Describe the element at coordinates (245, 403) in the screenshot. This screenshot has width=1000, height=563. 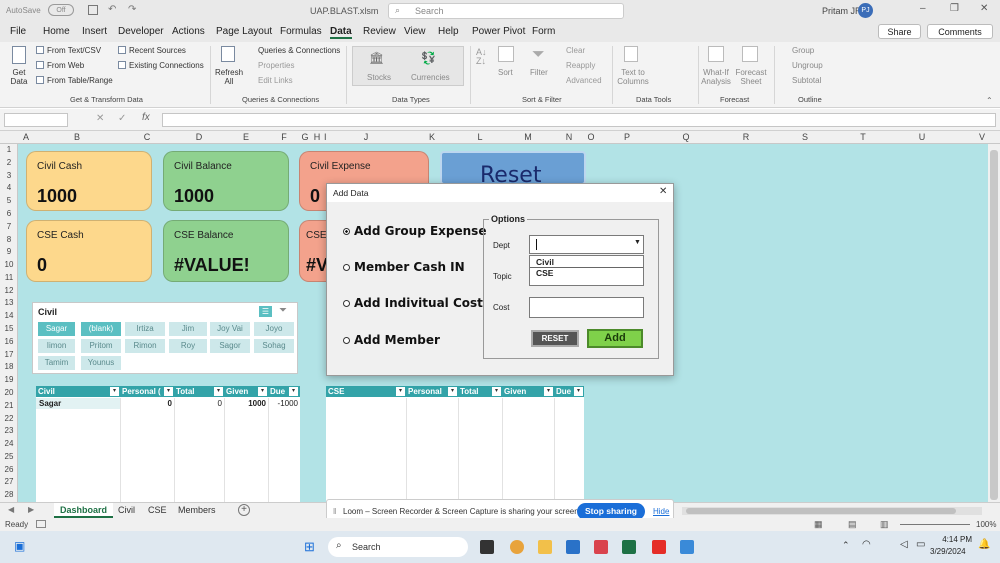
I see `table-cell: 1000` at that location.